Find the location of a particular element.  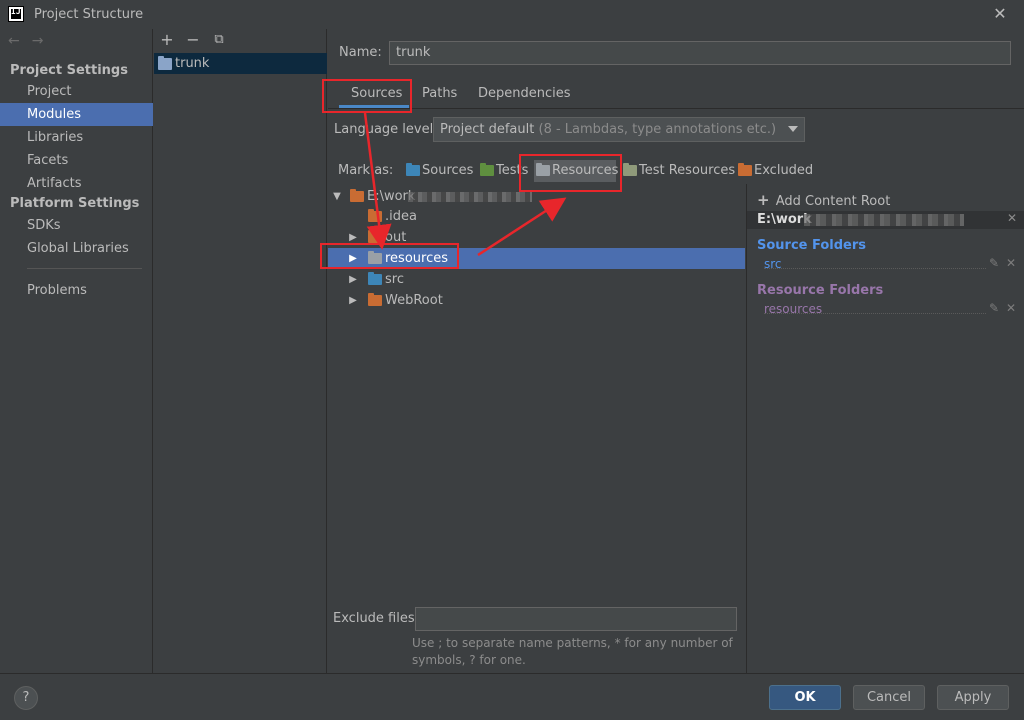

annotation-arrows is located at coordinates (465, 184).